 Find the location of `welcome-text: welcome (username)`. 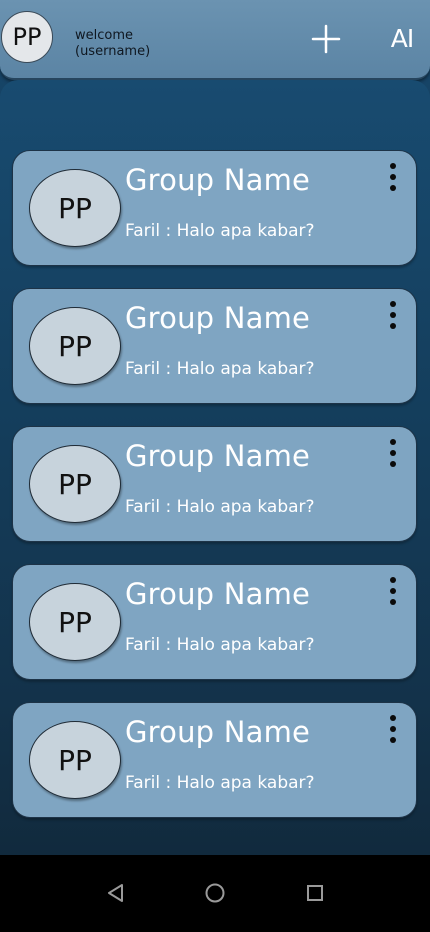

welcome-text: welcome (username) is located at coordinates (112, 44).